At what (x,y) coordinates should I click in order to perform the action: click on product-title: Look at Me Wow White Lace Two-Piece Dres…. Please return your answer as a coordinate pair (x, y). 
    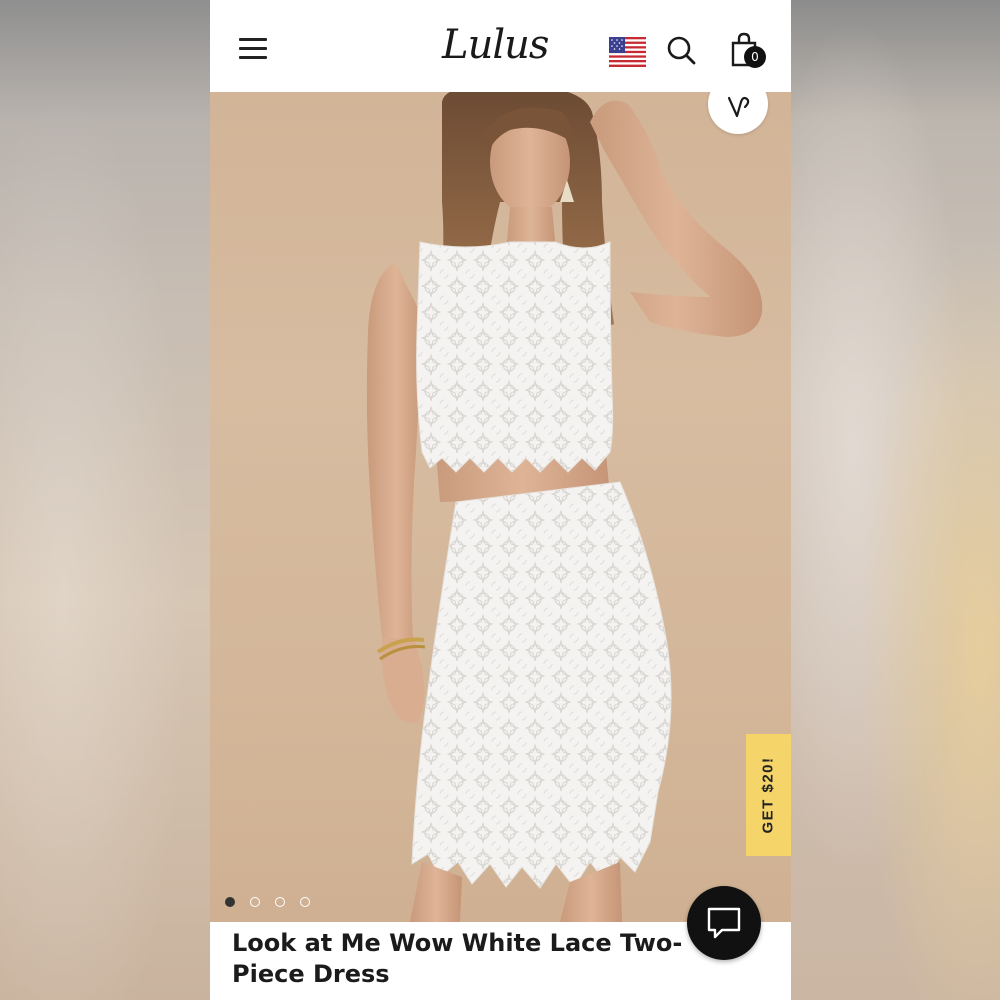
    Looking at the image, I should click on (457, 958).